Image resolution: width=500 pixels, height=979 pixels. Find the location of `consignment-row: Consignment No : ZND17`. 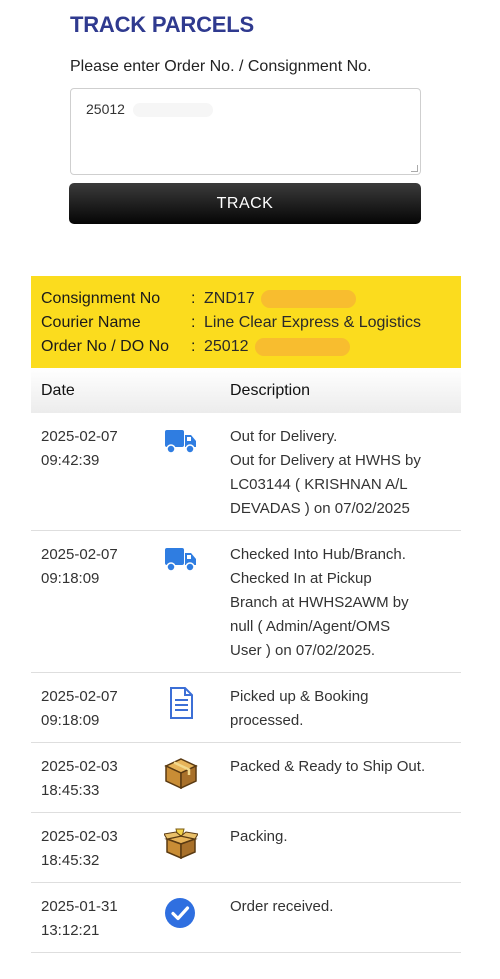

consignment-row: Consignment No : ZND17 is located at coordinates (246, 299).